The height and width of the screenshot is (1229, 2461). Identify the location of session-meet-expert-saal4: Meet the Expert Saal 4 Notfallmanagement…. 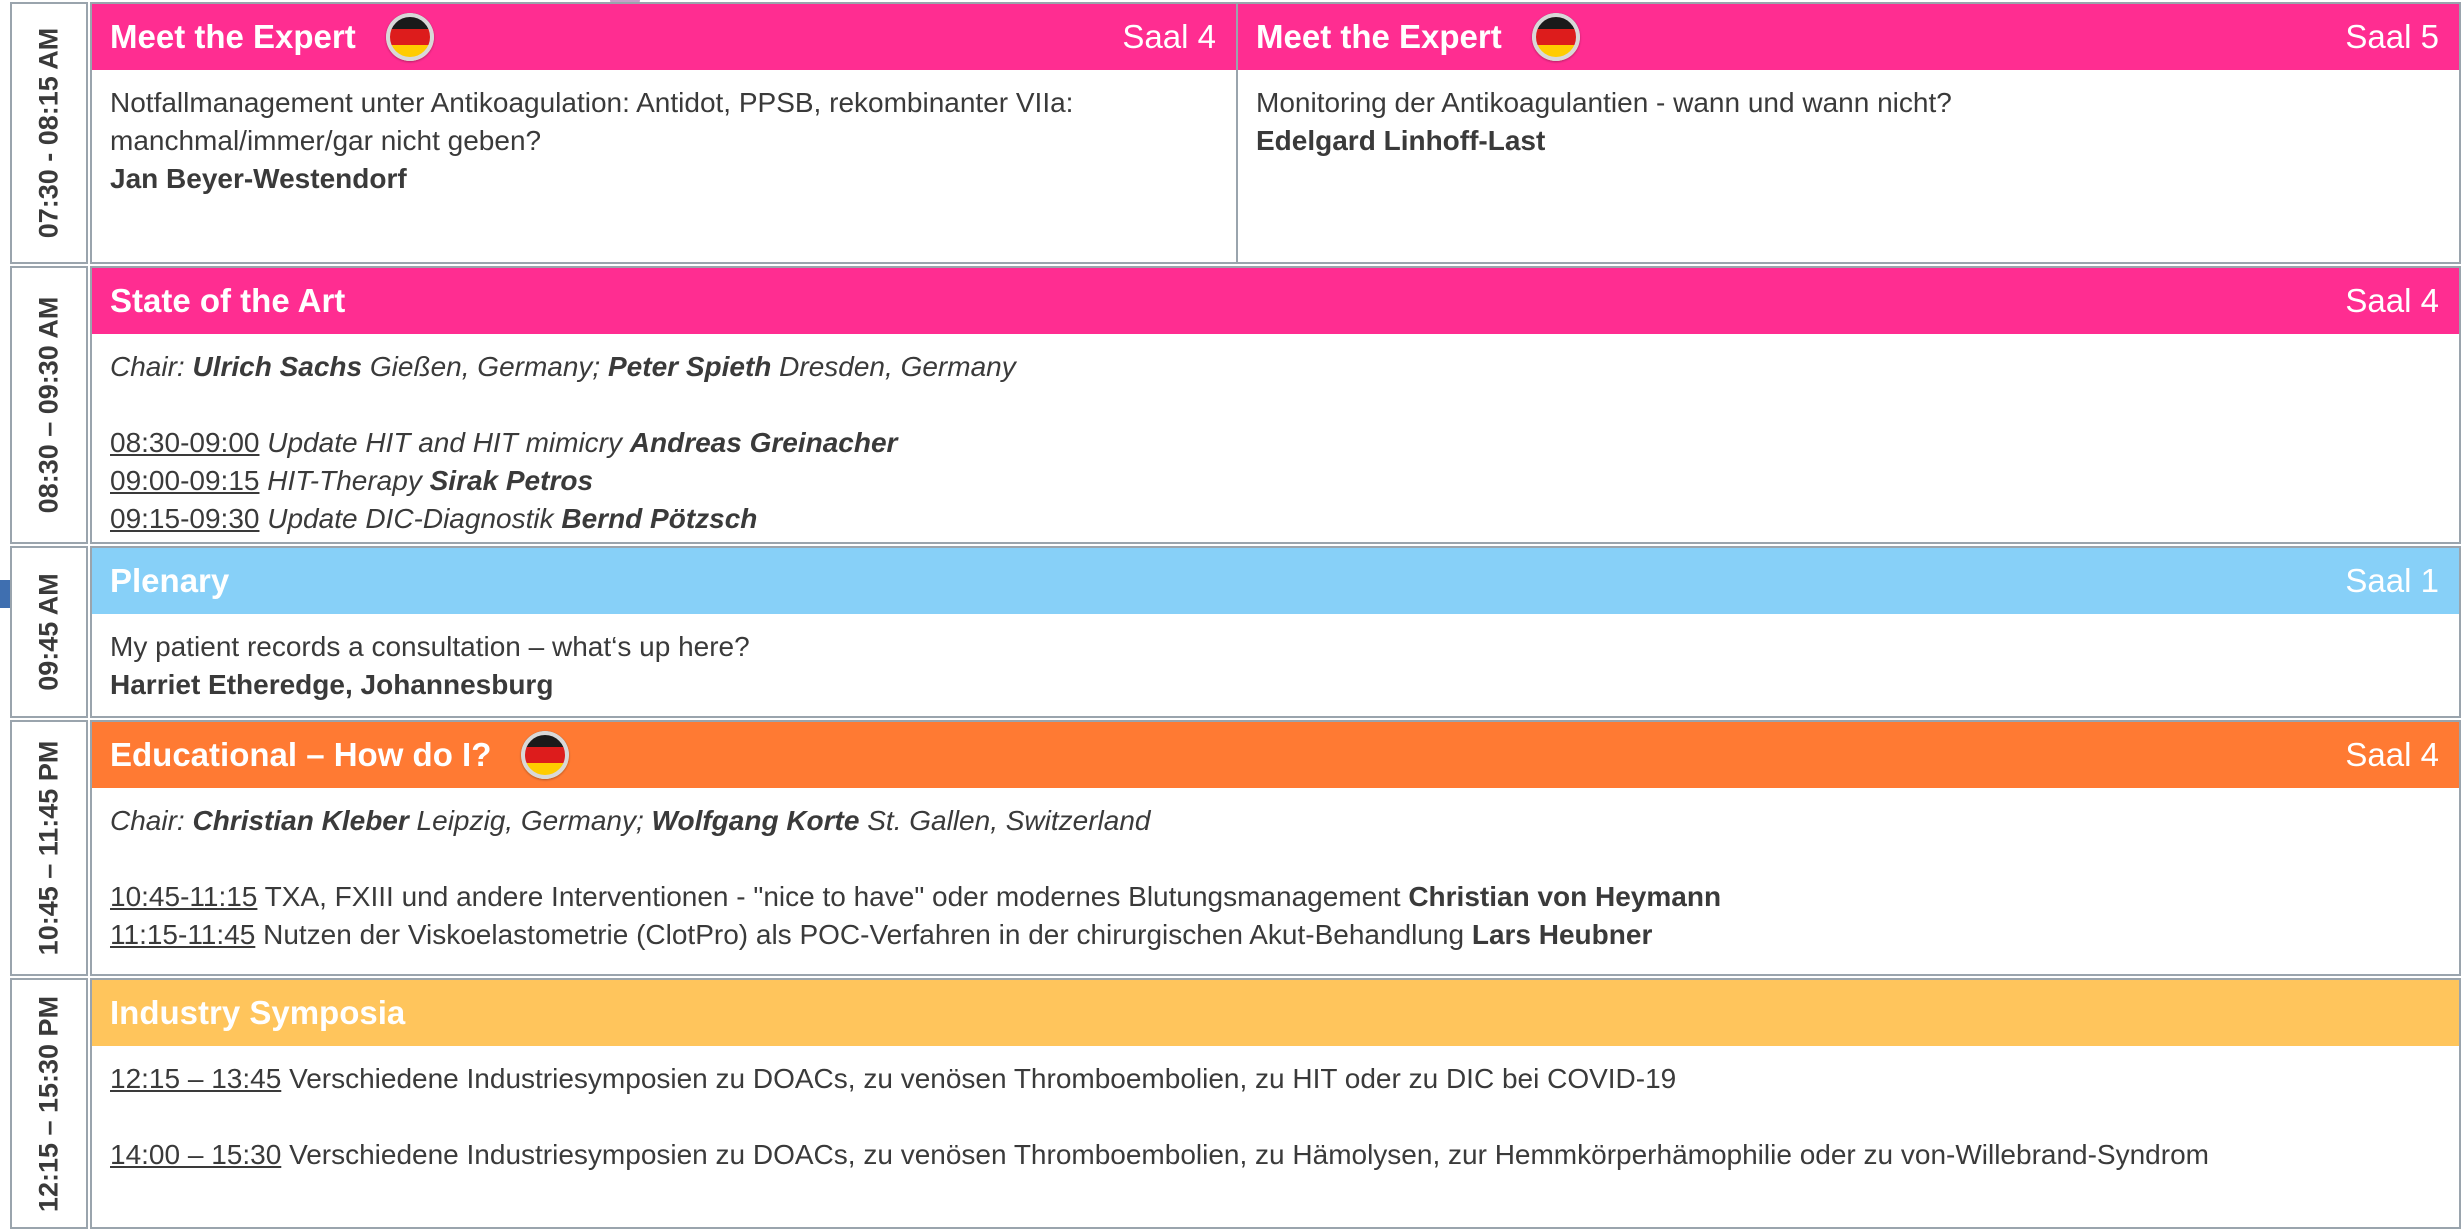
(664, 133).